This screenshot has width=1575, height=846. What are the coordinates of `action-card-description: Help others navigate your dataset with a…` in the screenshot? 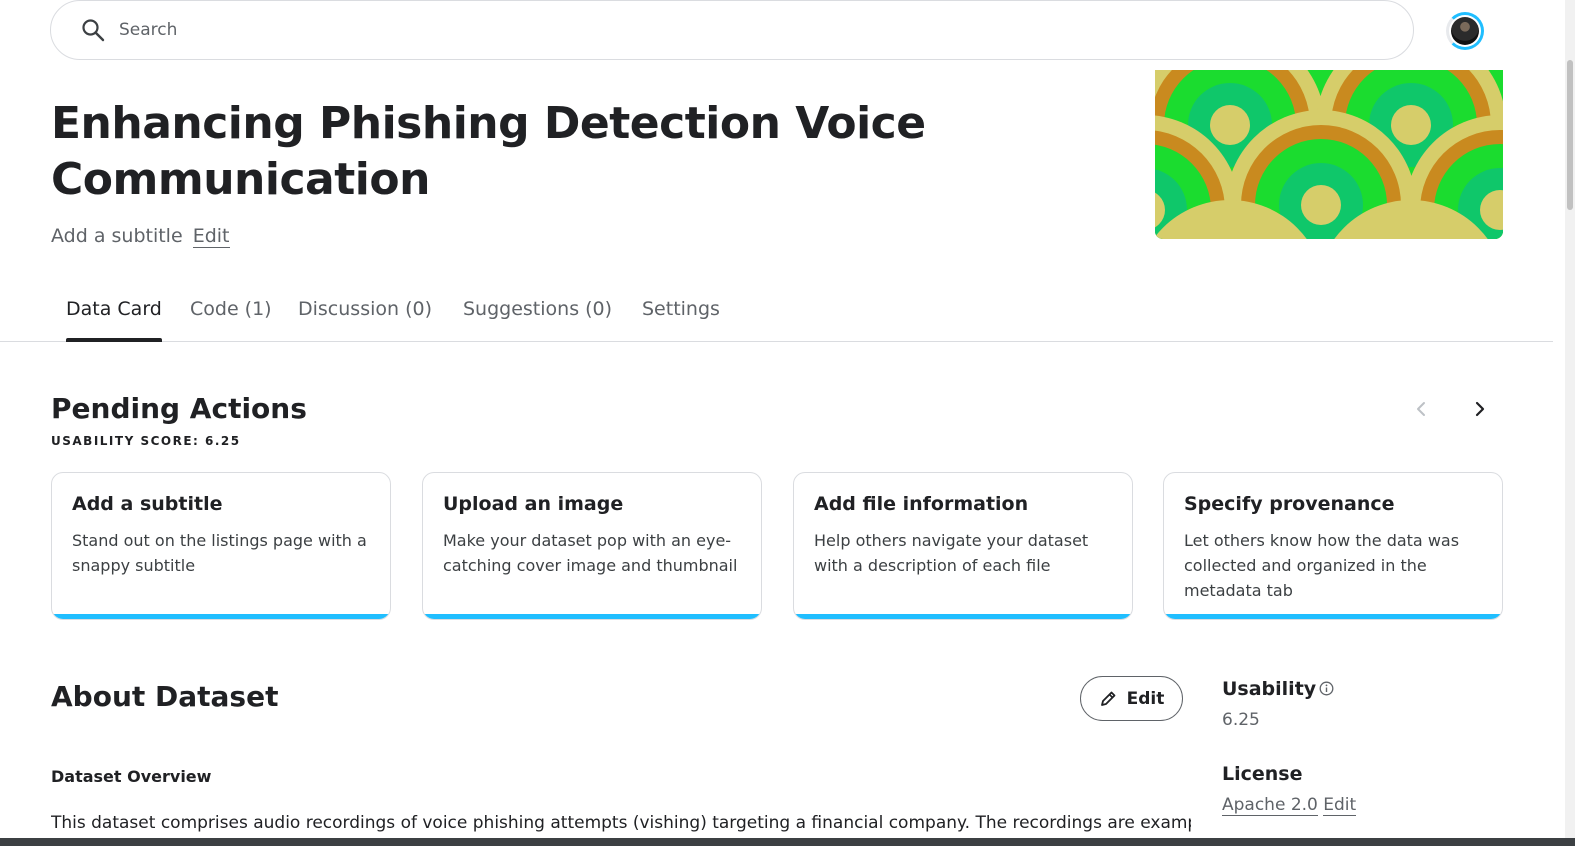 It's located at (951, 553).